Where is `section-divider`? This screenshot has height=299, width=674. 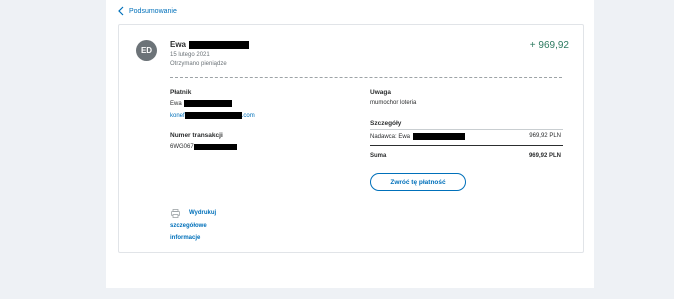 section-divider is located at coordinates (366, 77).